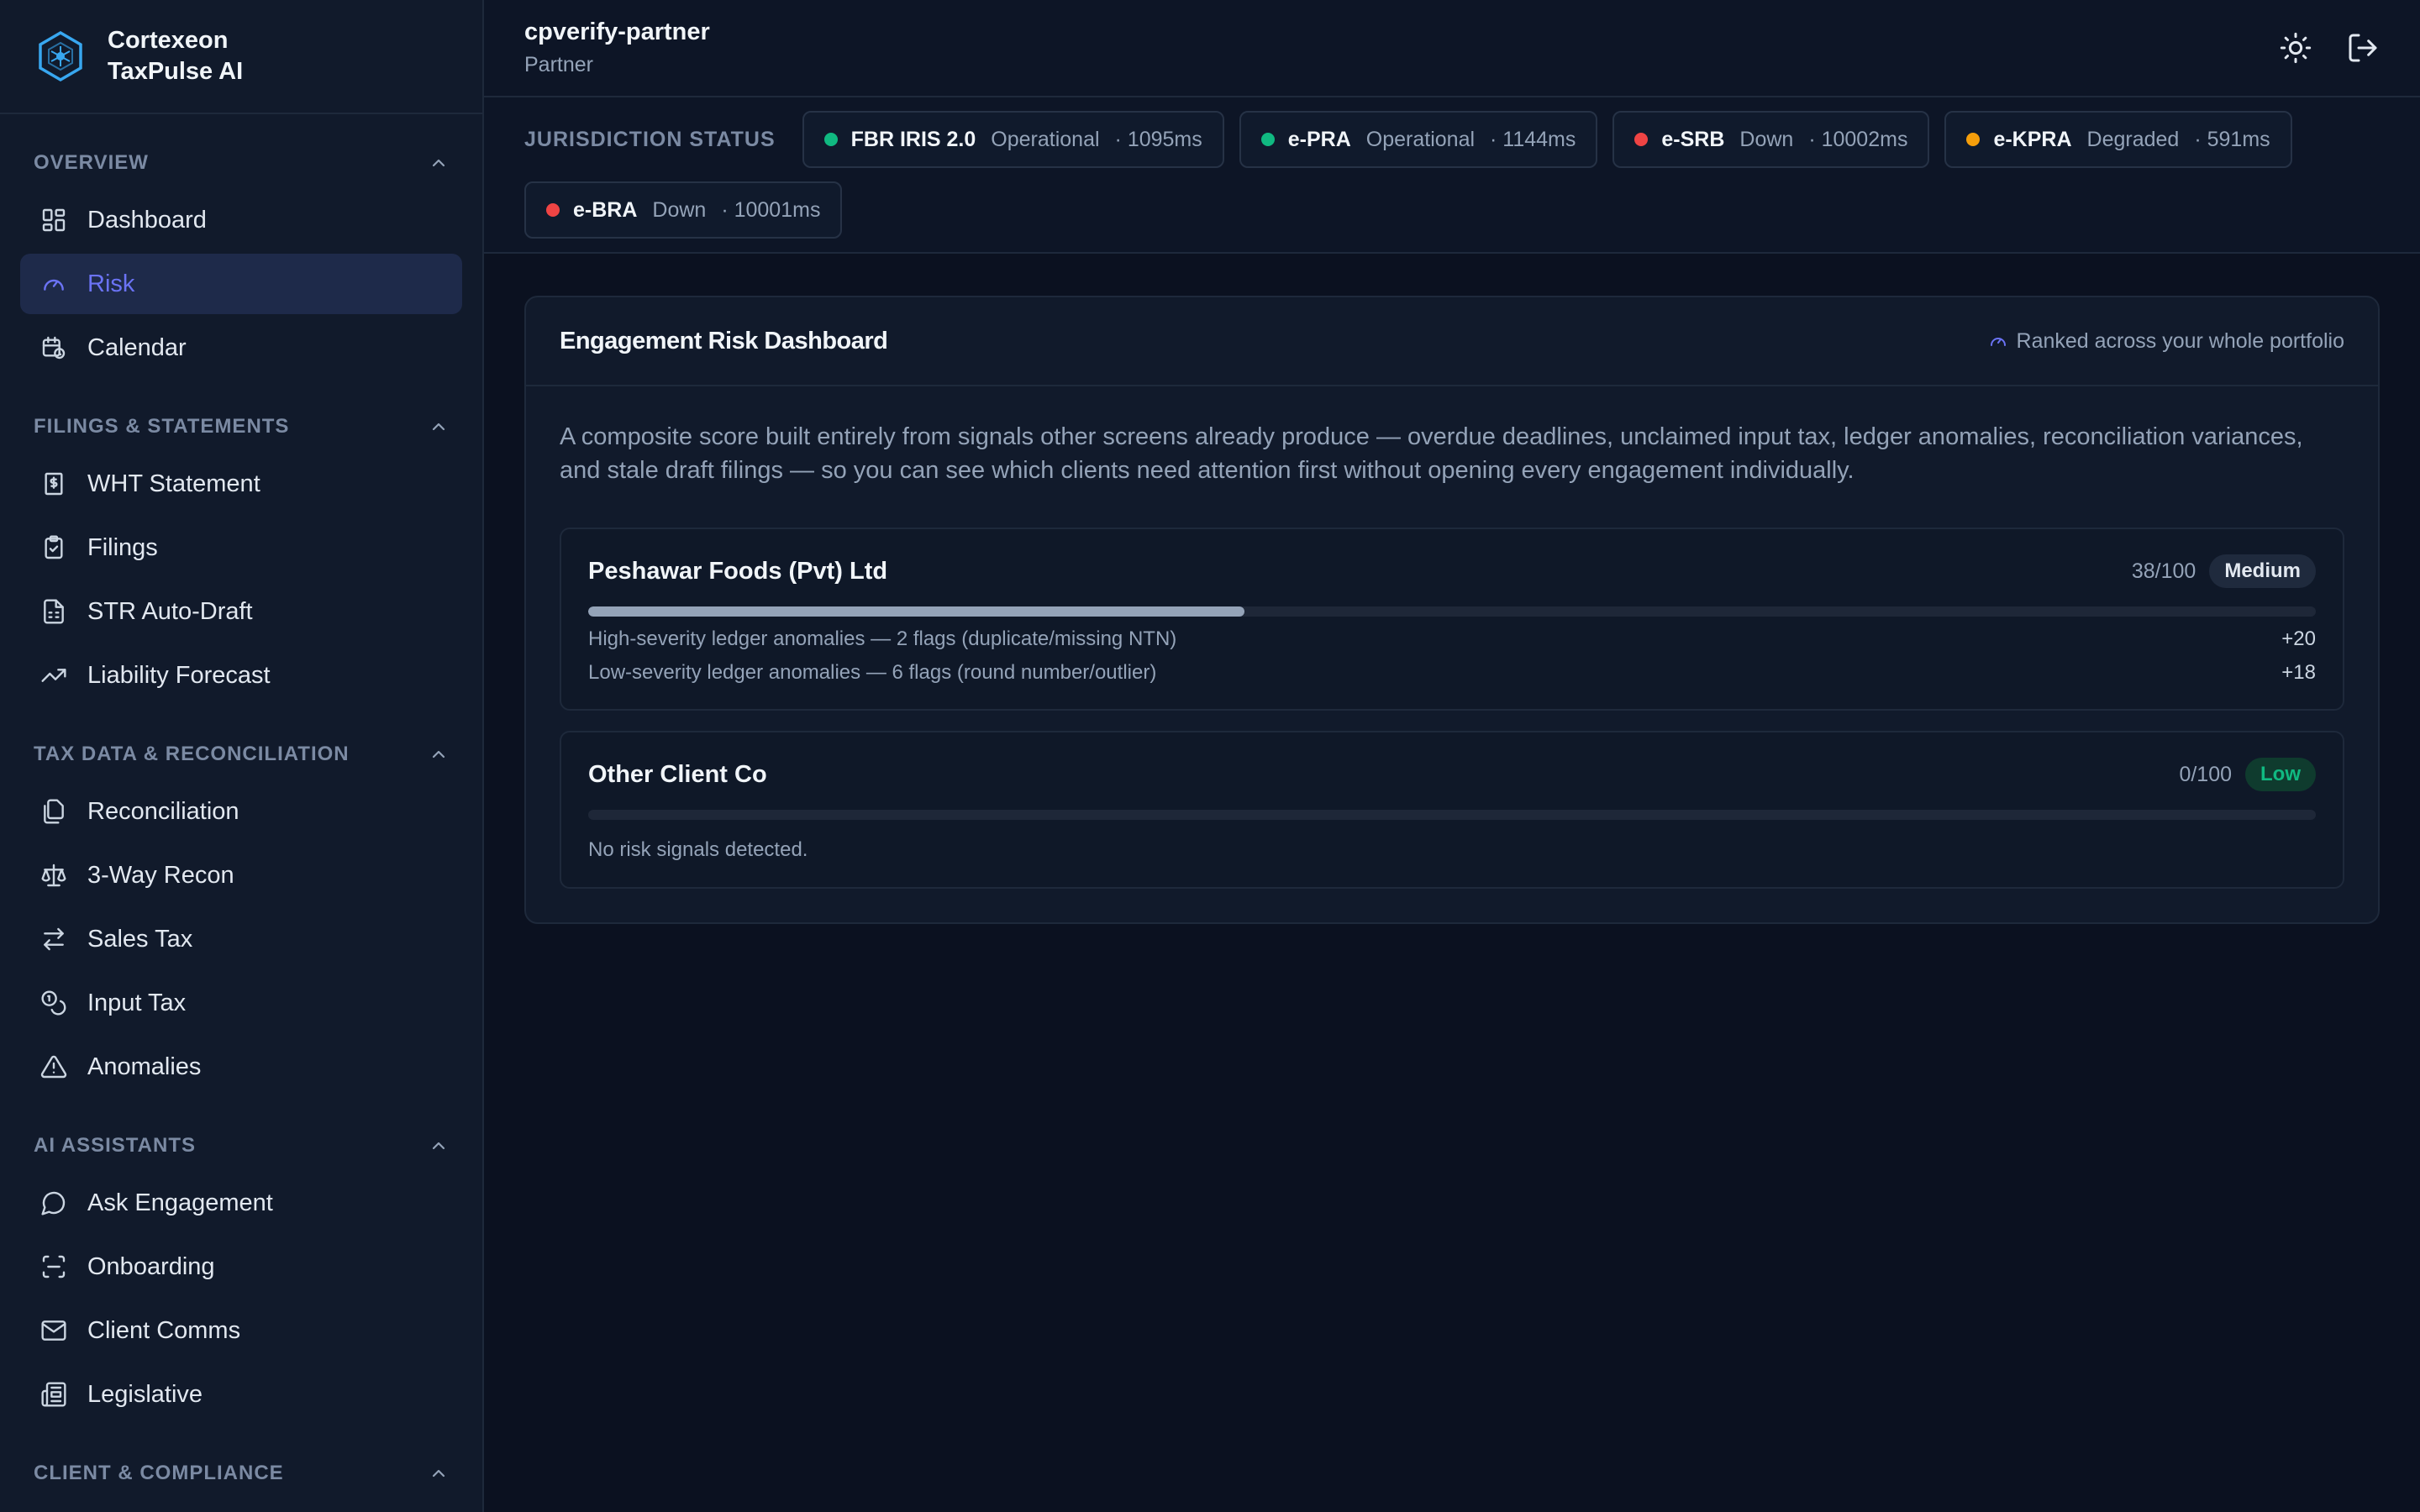  What do you see at coordinates (2163, 571) in the screenshot?
I see `risk-score: 38/100` at bounding box center [2163, 571].